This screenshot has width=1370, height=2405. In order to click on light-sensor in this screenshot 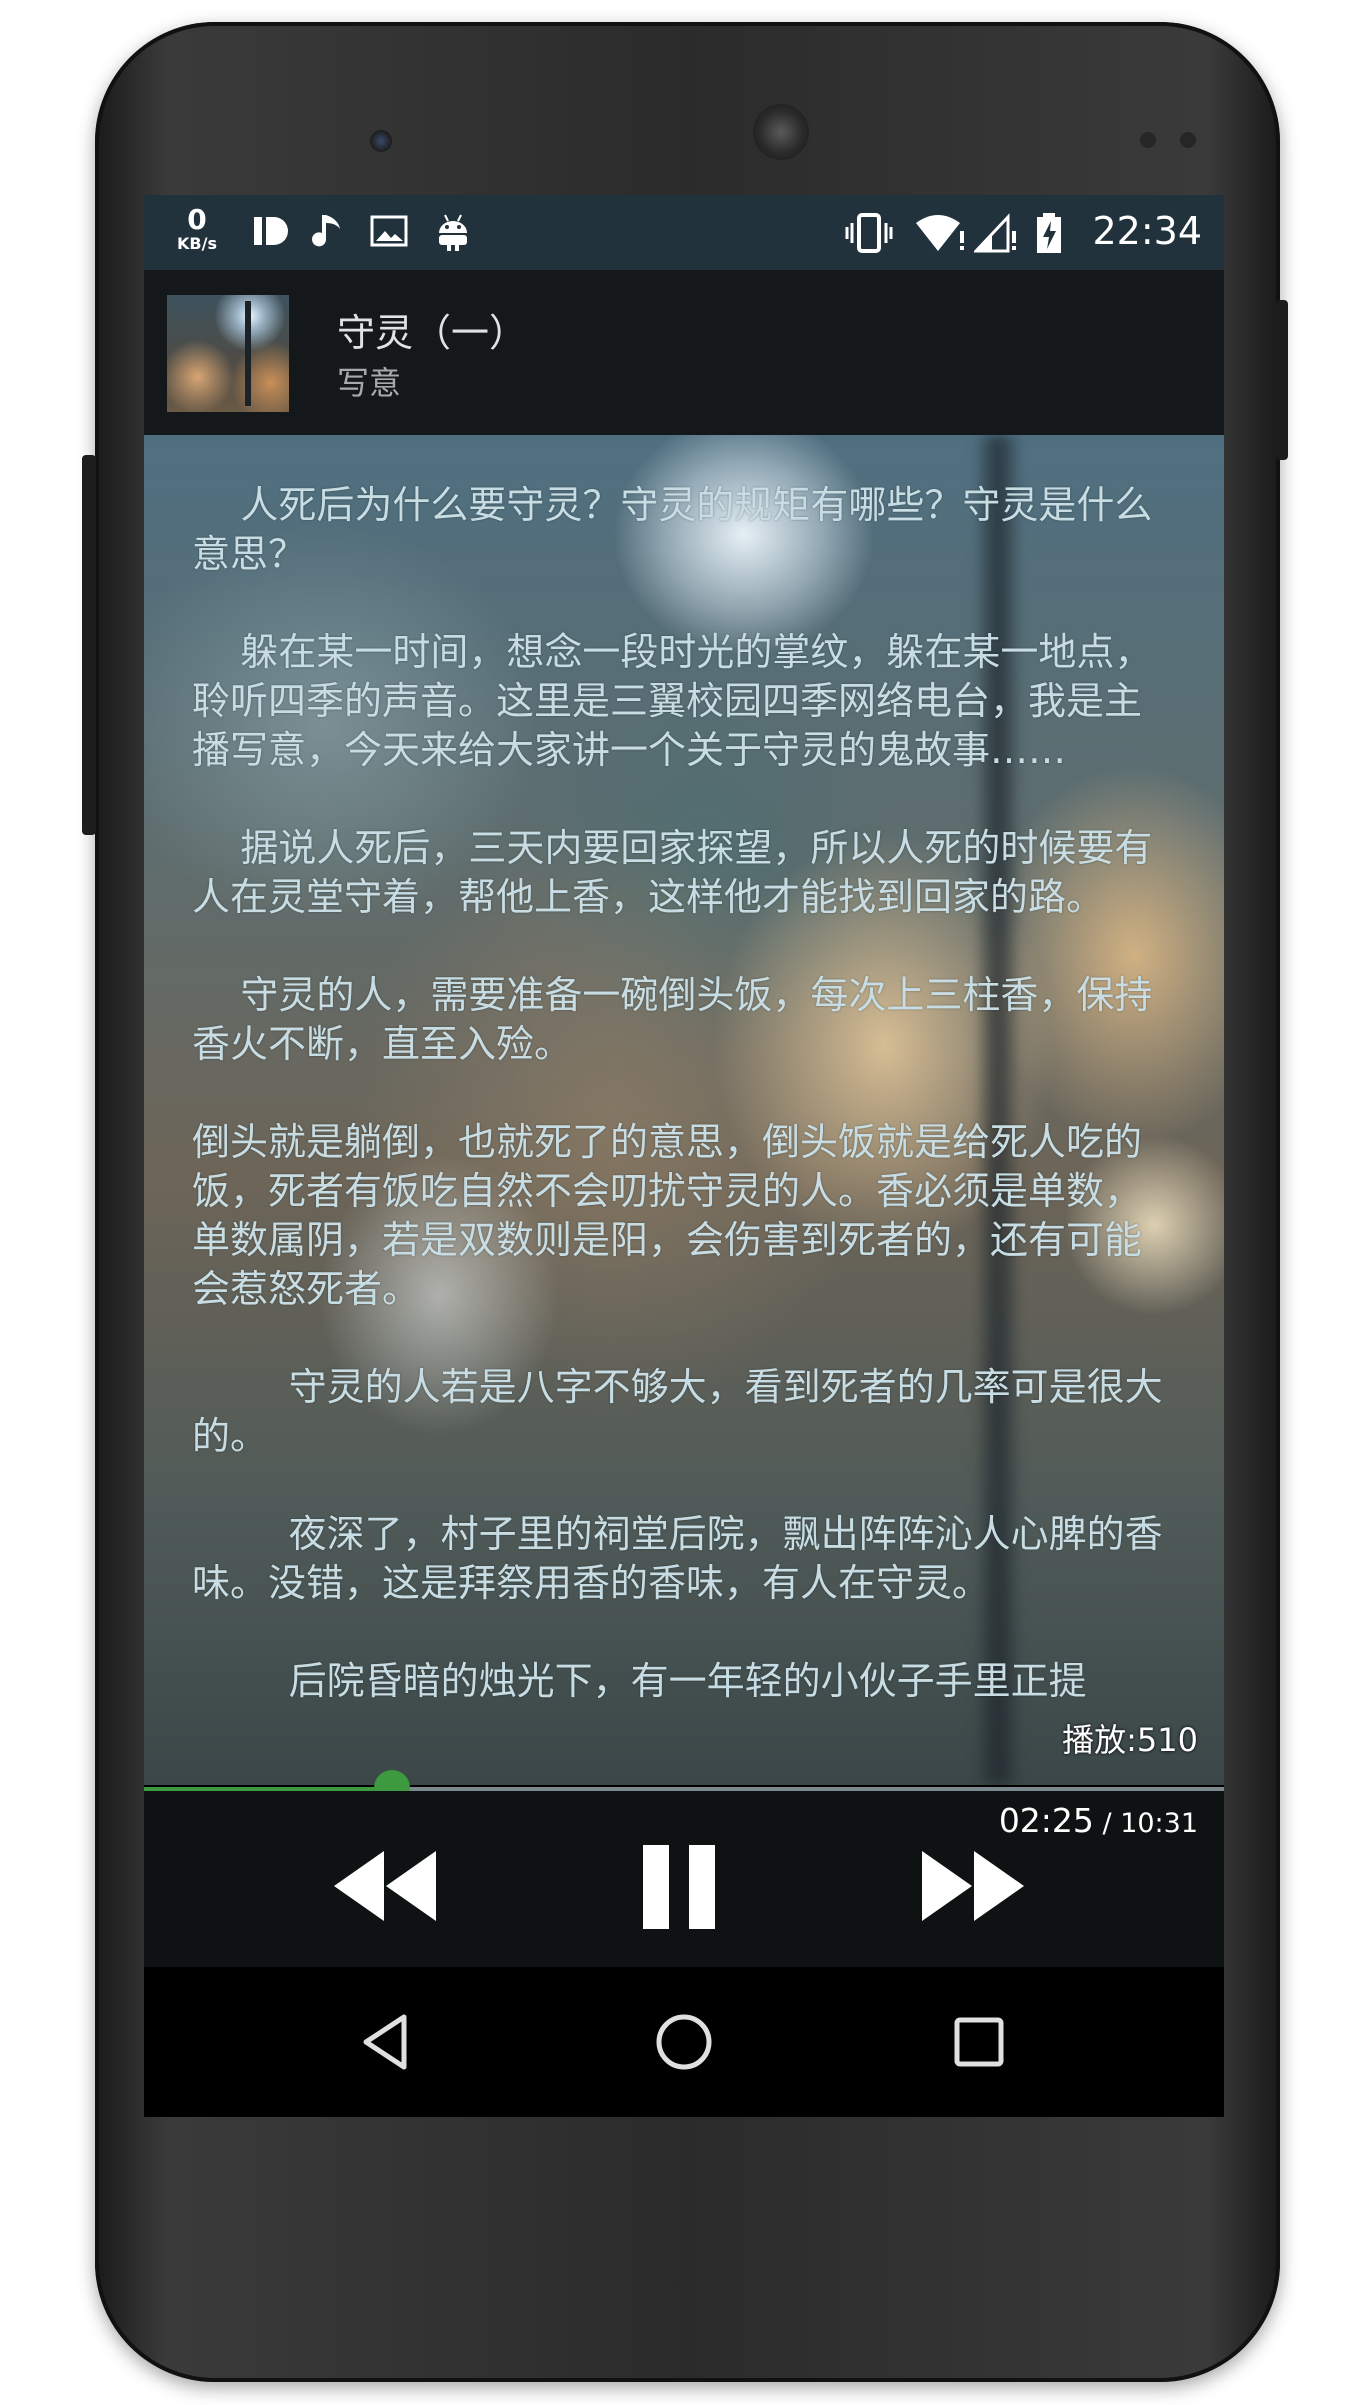, I will do `click(1188, 140)`.